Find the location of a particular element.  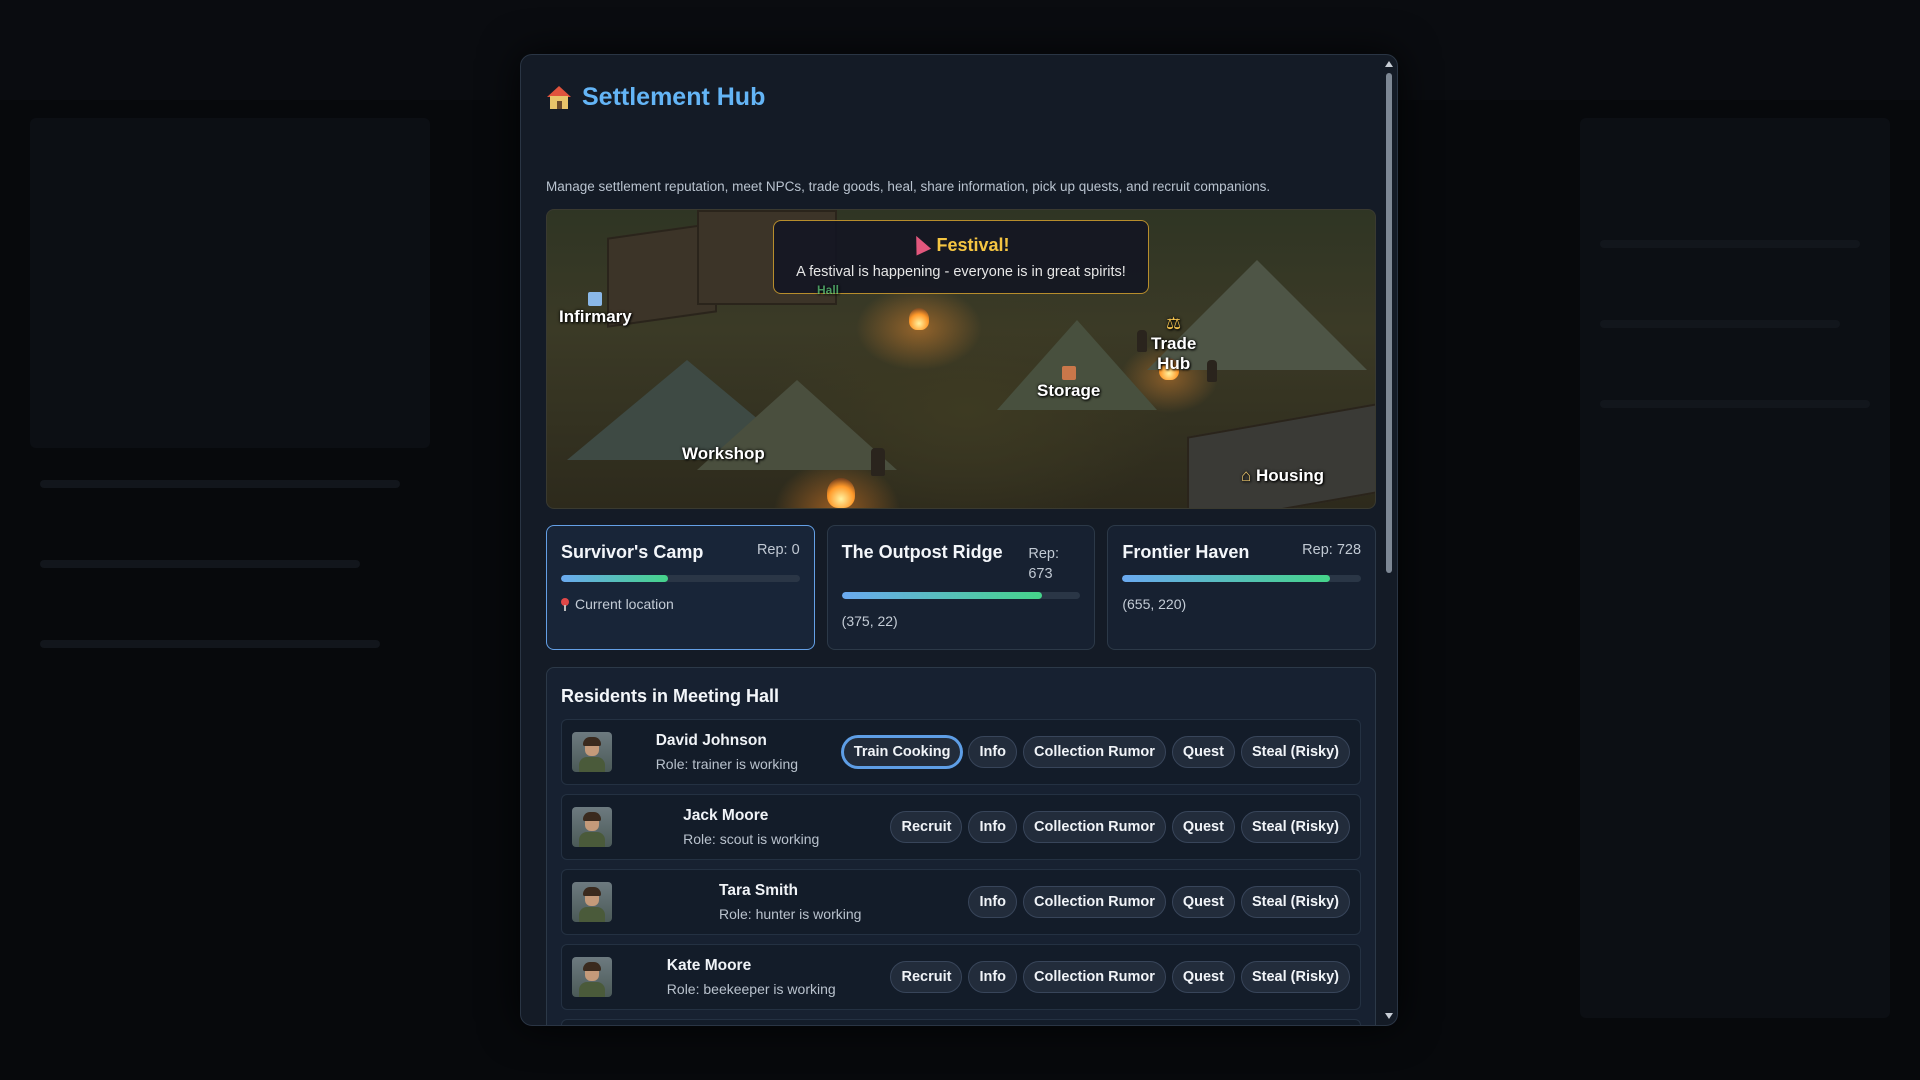

house-icon is located at coordinates (559, 97).